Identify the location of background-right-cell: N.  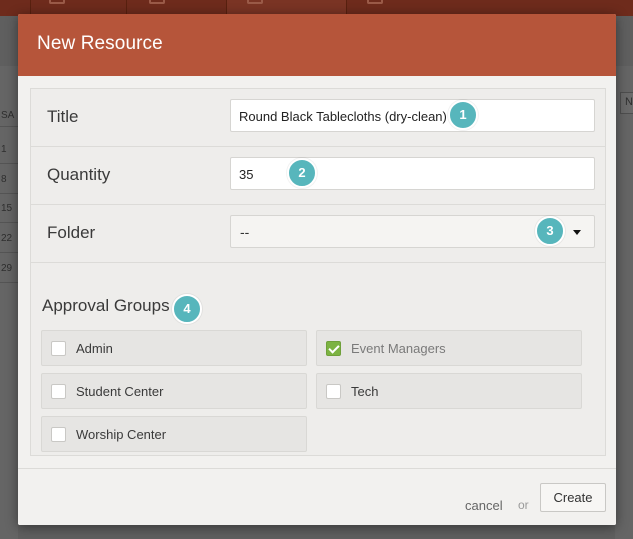
(626, 103).